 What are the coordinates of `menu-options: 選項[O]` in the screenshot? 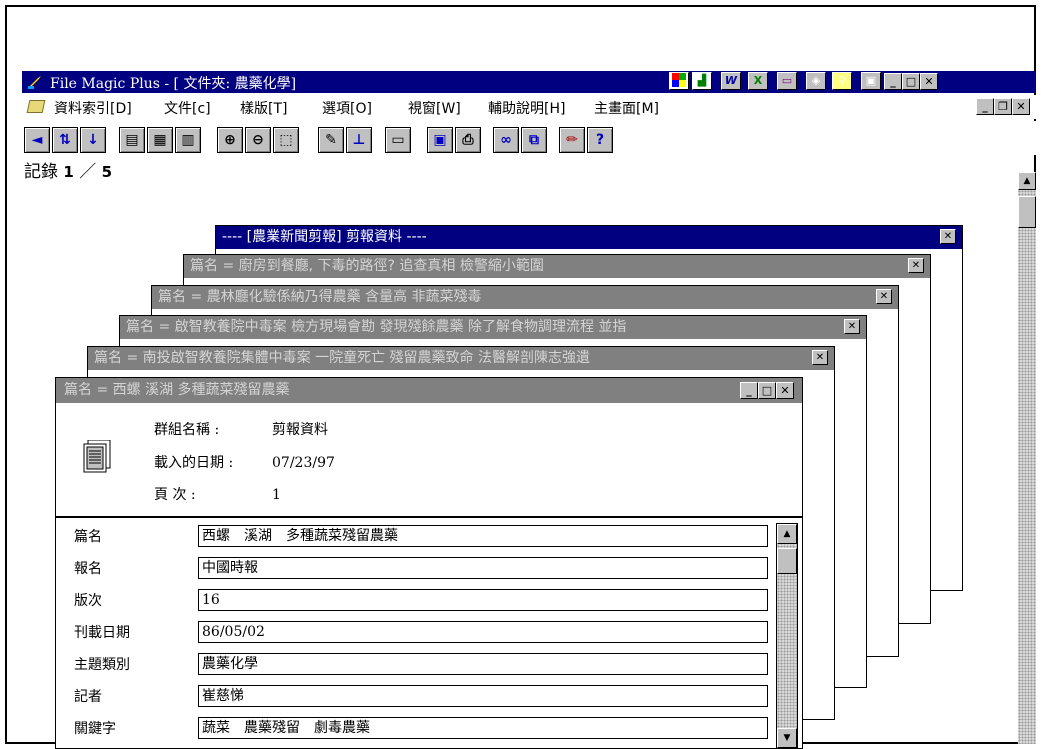 It's located at (347, 108).